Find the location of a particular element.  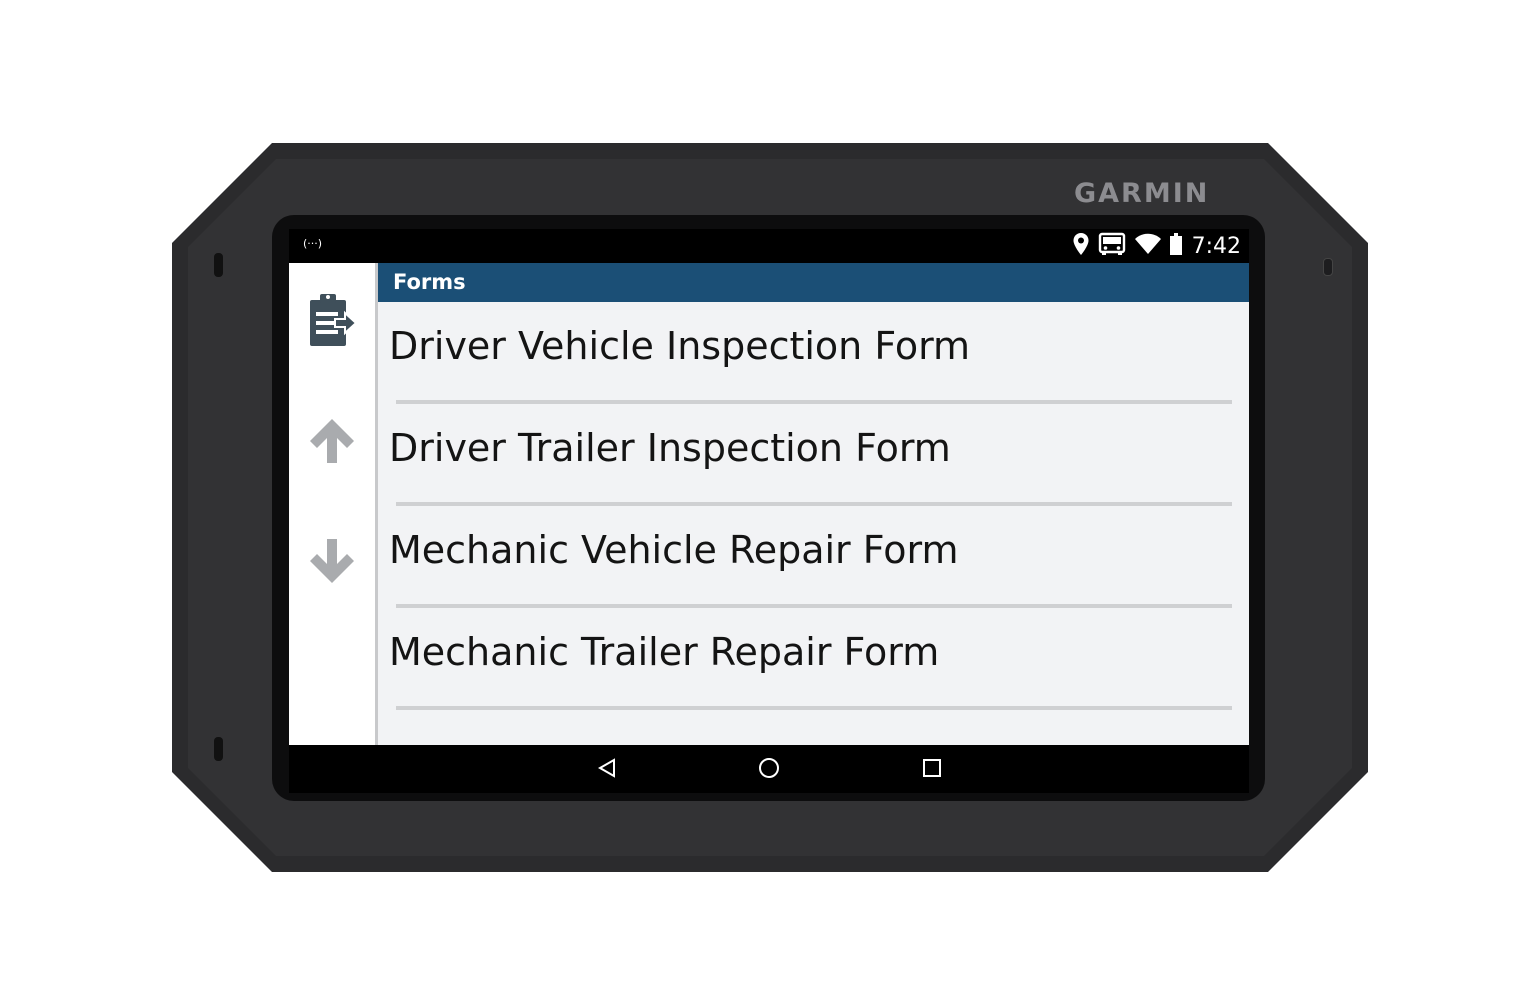

status-bar: (···) 7:42 is located at coordinates (769, 246).